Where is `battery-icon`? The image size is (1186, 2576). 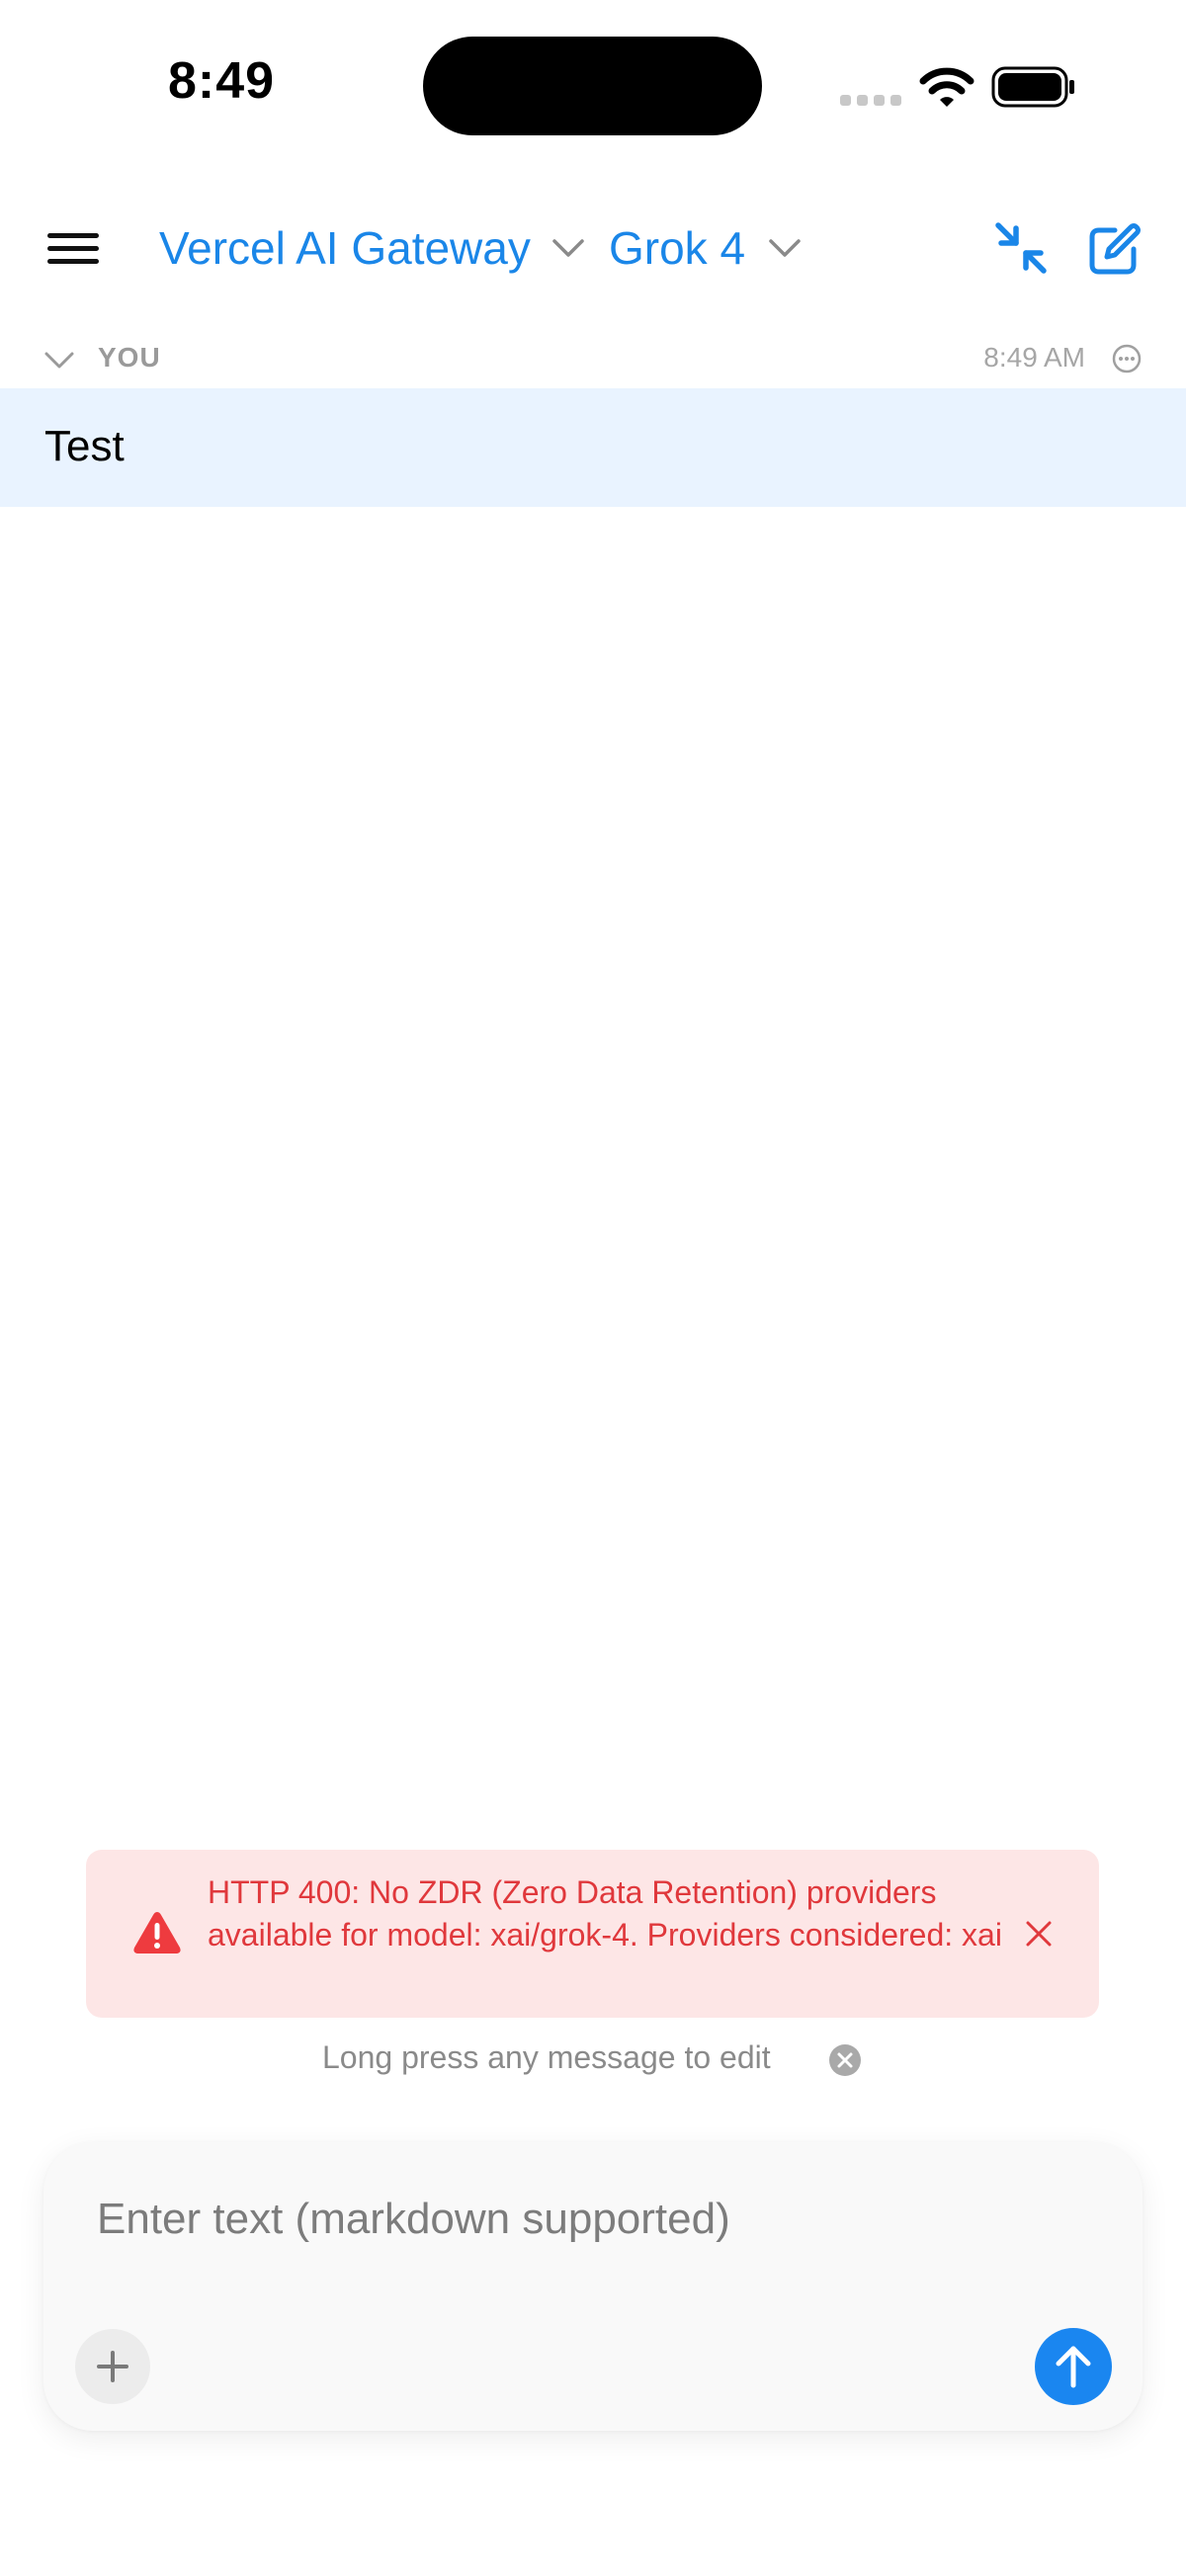 battery-icon is located at coordinates (1032, 87).